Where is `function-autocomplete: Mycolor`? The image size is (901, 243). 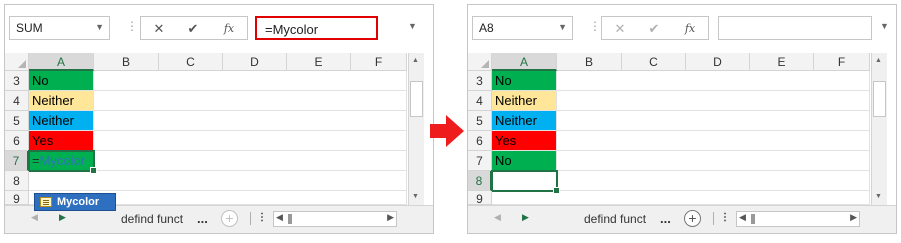
function-autocomplete: Mycolor is located at coordinates (75, 202).